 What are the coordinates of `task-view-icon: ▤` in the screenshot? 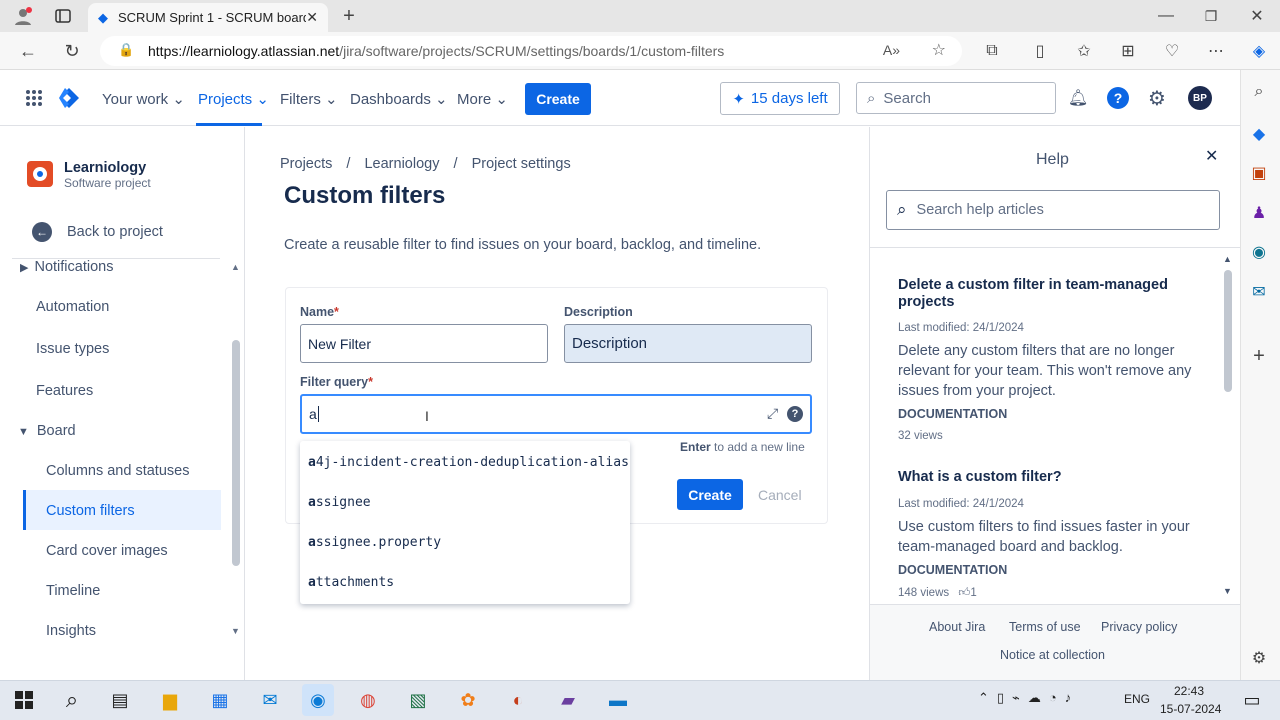 It's located at (120, 700).